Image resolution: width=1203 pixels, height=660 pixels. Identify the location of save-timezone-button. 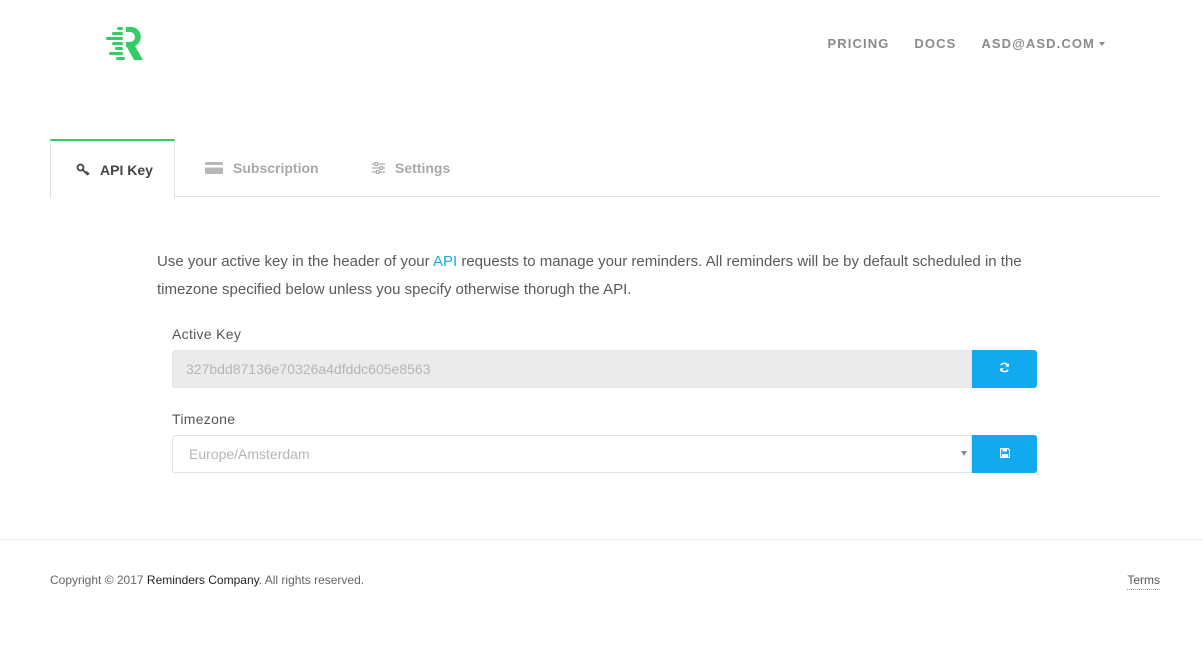
(1004, 454).